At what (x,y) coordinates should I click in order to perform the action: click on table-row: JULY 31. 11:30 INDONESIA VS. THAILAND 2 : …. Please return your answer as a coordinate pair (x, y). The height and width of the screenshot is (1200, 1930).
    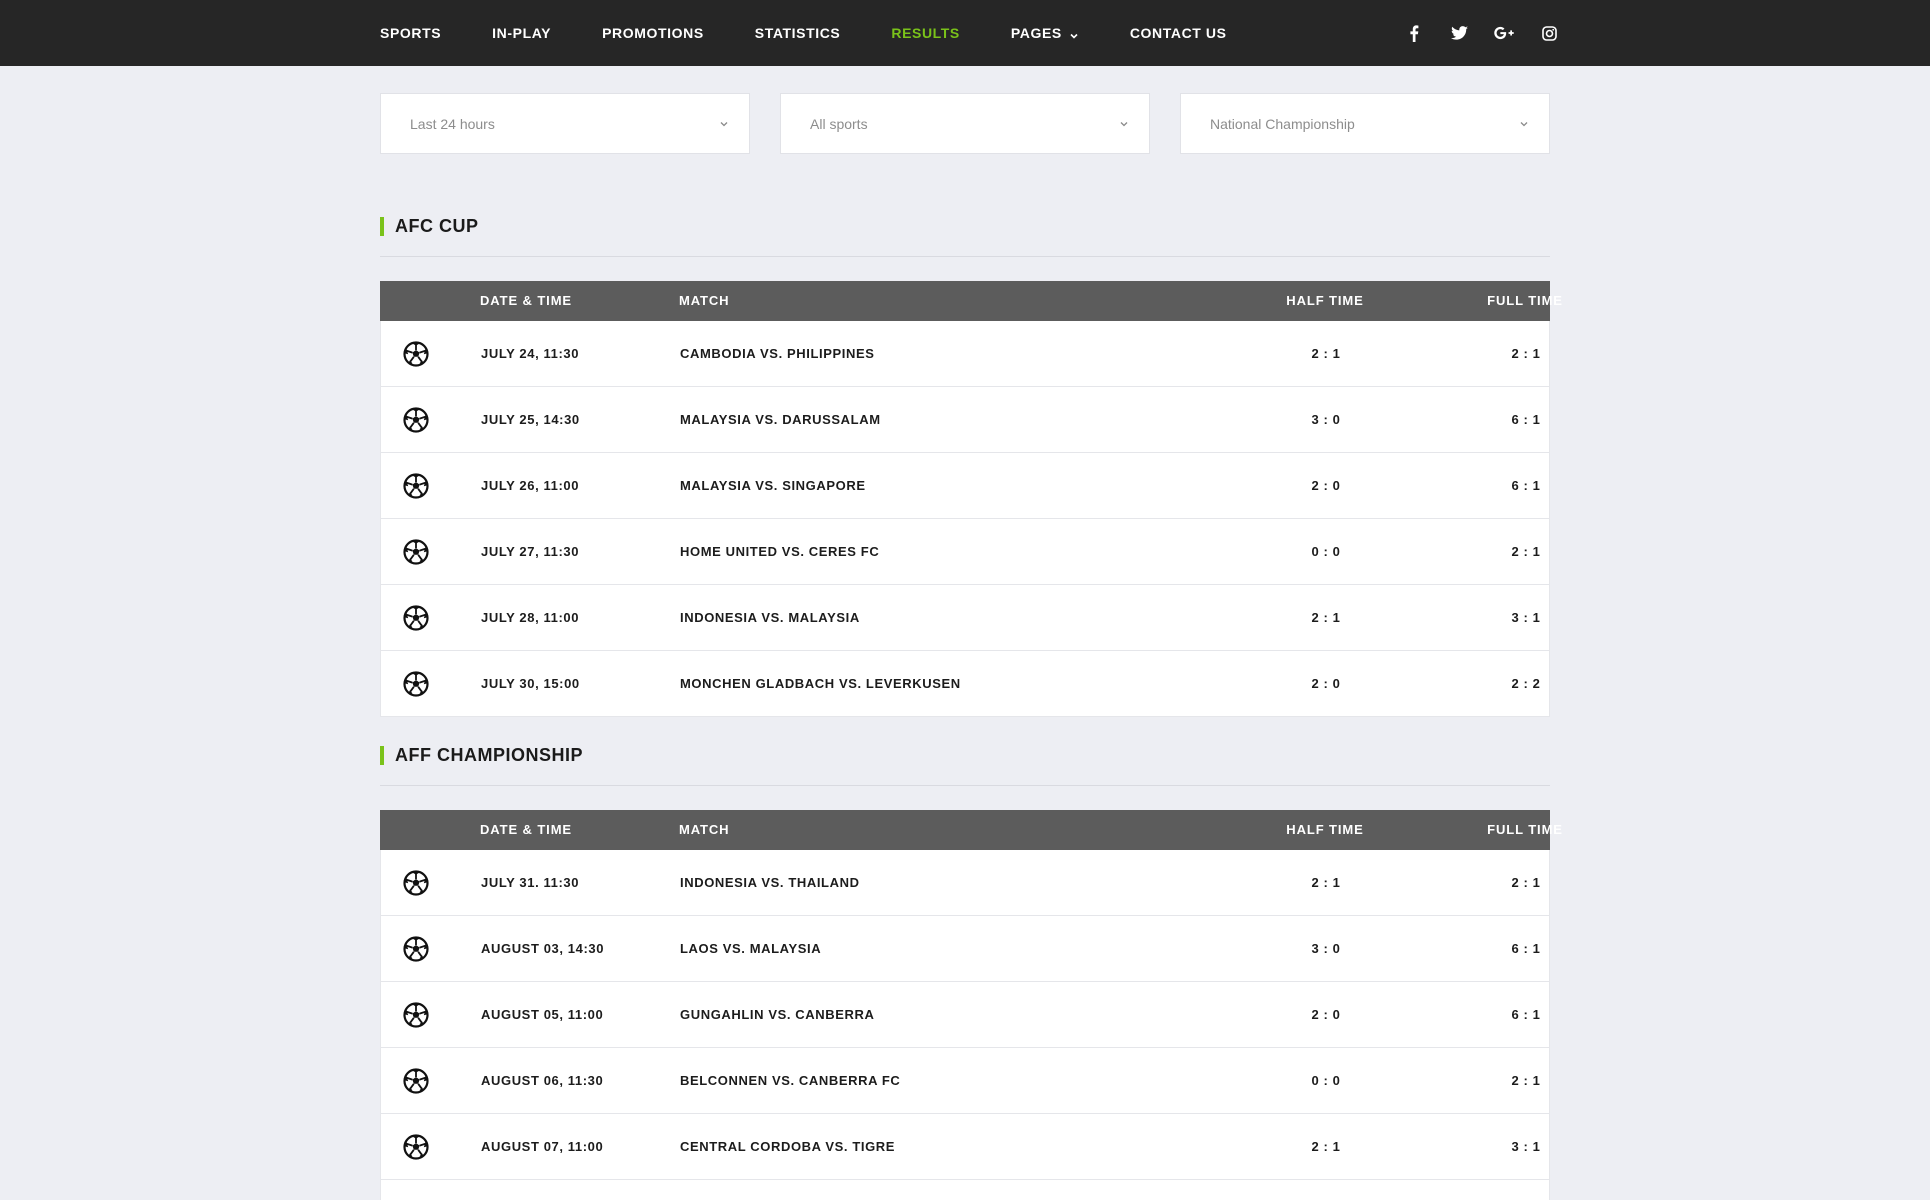
    Looking at the image, I should click on (965, 883).